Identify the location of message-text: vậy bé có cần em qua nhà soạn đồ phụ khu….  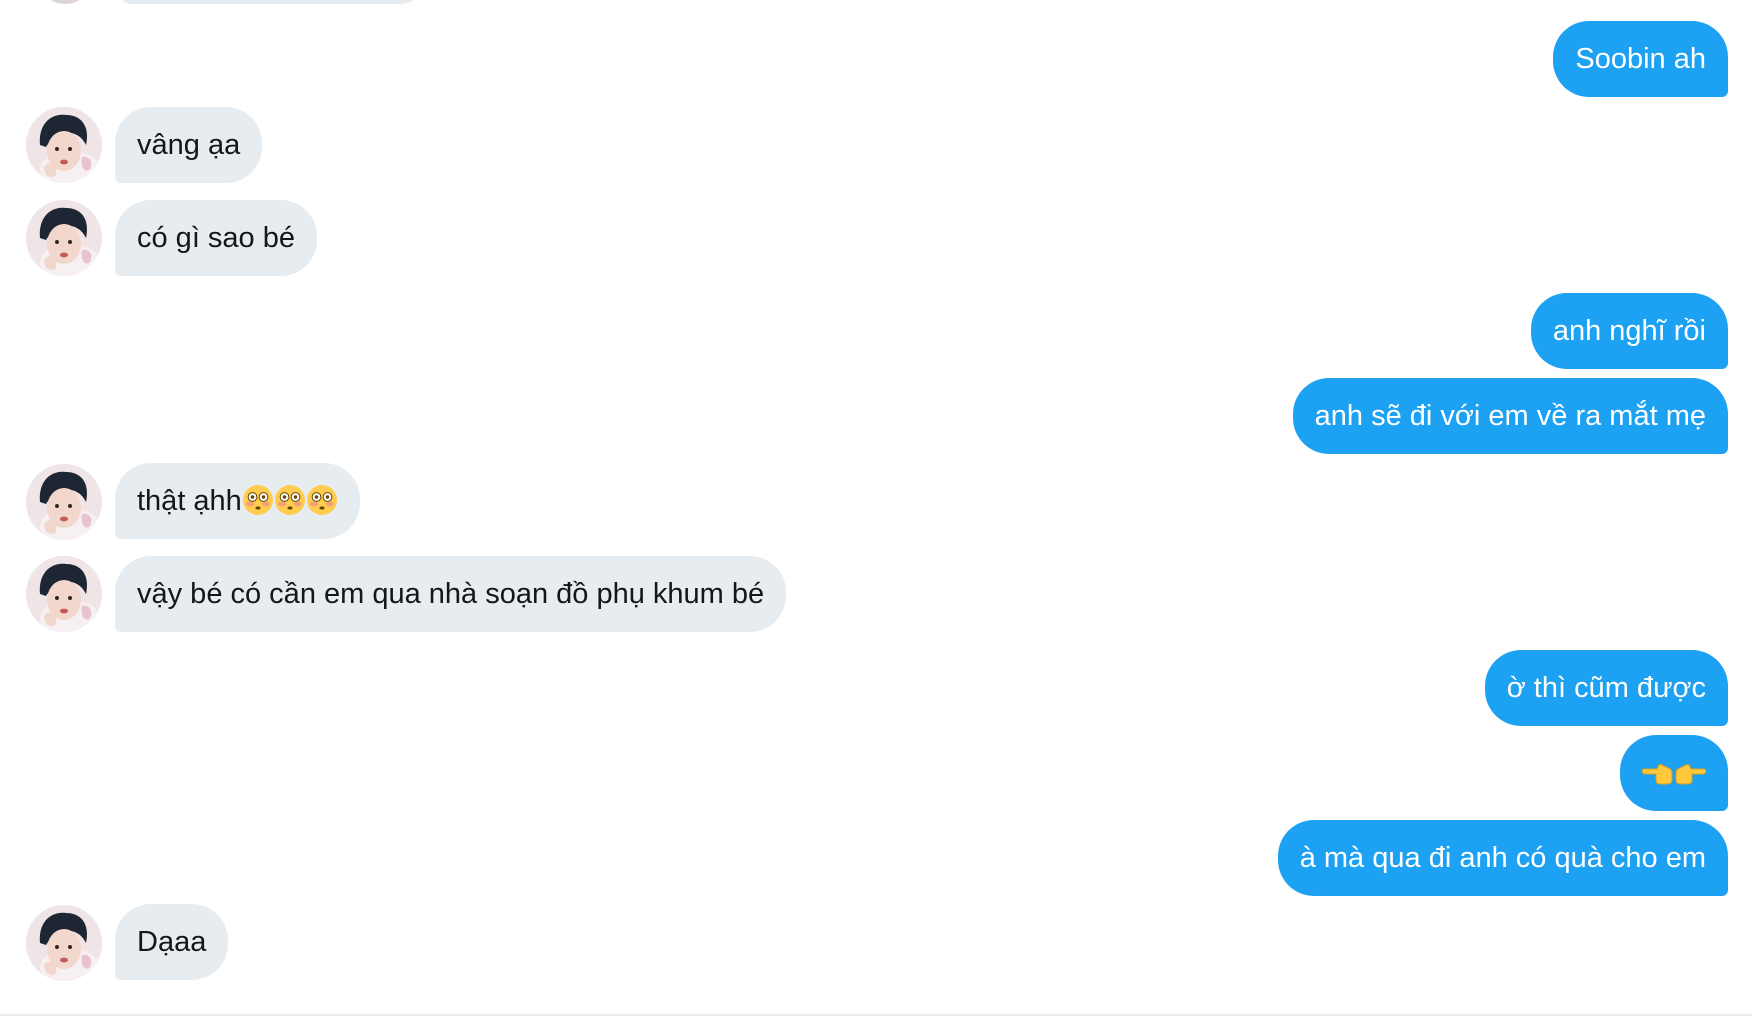
(451, 594).